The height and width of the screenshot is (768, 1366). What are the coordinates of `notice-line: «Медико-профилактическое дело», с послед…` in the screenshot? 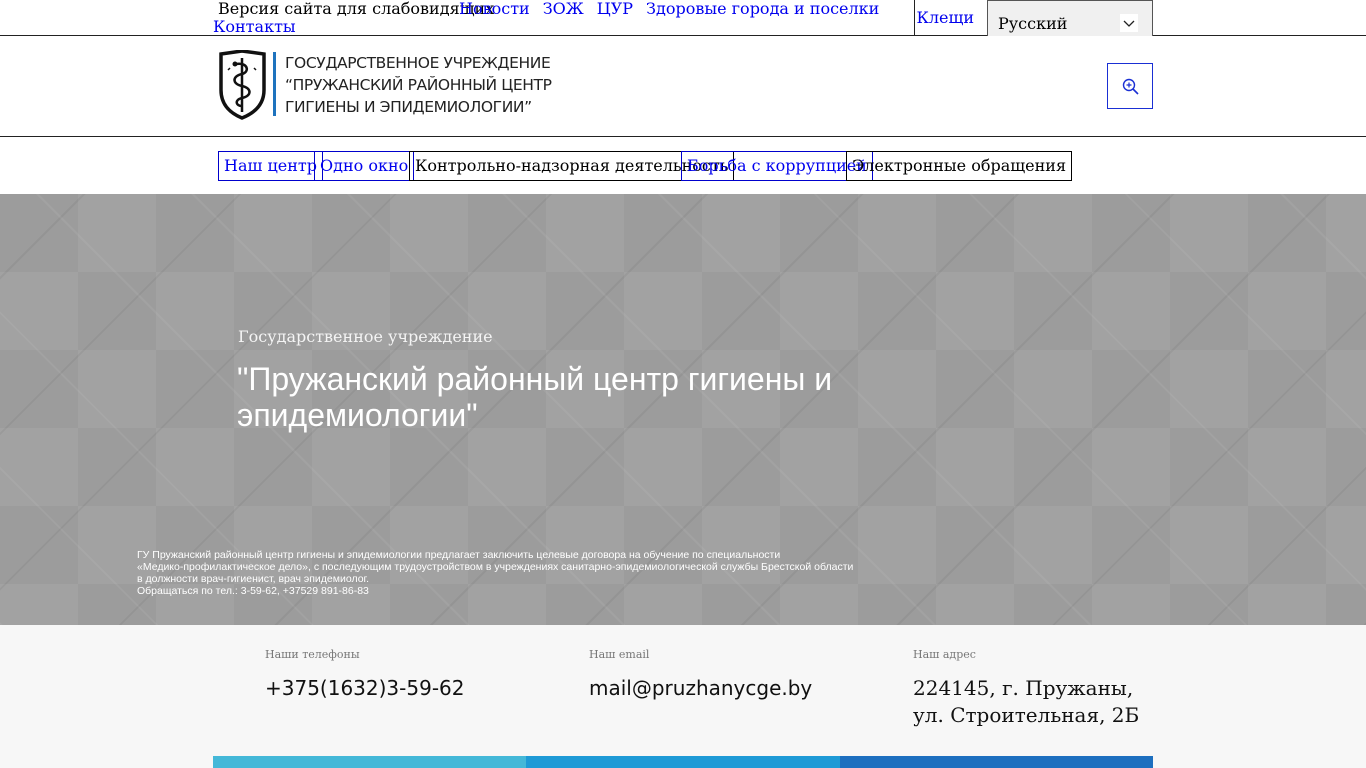 It's located at (495, 567).